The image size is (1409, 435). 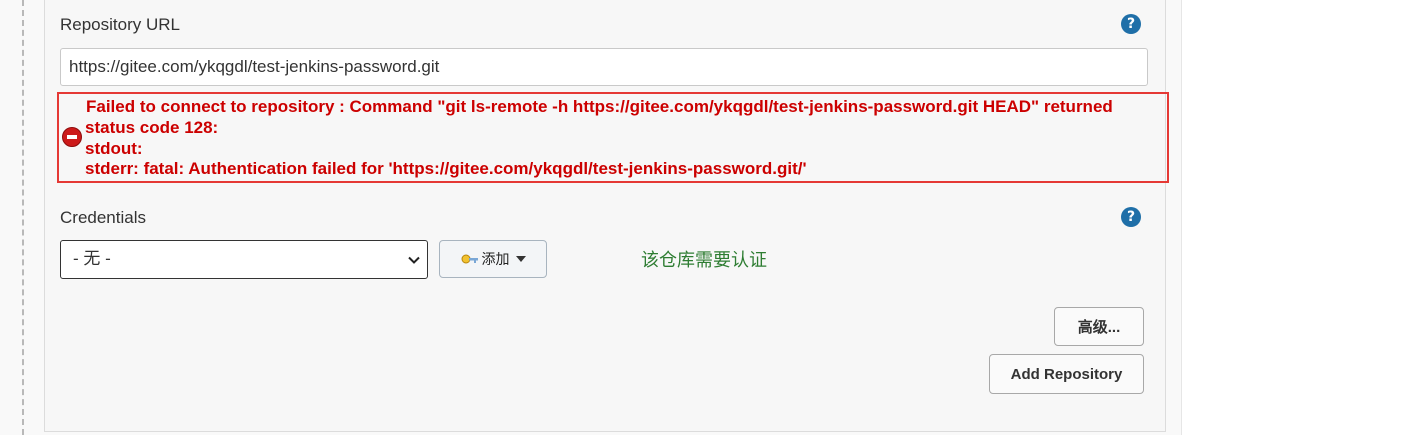 What do you see at coordinates (520, 259) in the screenshot?
I see `caret-down-icon` at bounding box center [520, 259].